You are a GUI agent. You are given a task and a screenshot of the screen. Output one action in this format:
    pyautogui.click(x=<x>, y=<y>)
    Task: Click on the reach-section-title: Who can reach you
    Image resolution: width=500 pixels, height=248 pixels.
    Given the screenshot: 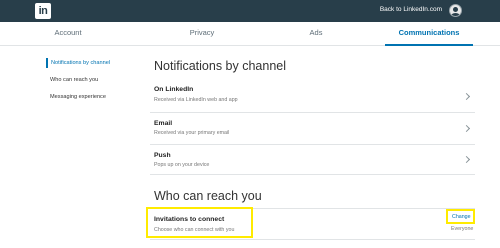 What is the action you would take?
    pyautogui.click(x=208, y=196)
    